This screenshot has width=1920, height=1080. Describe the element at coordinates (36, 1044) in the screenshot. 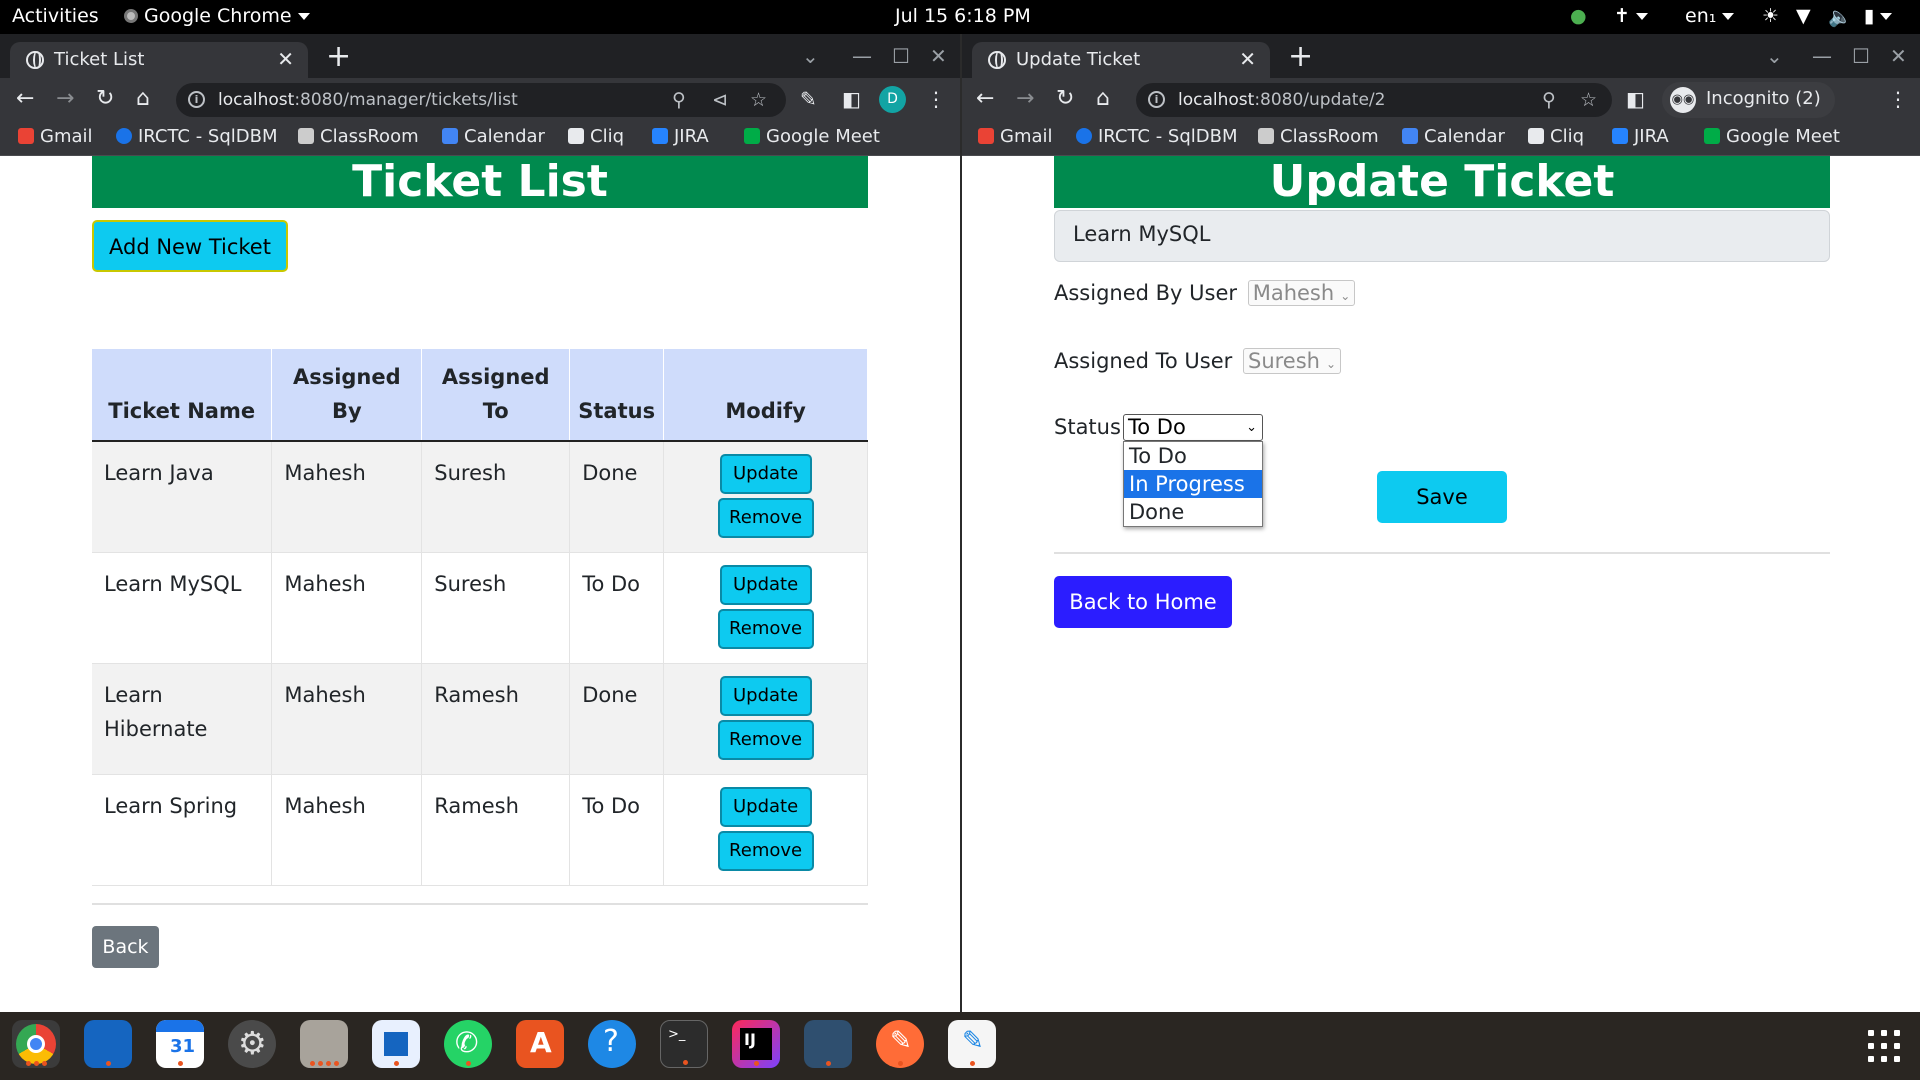

I see `chrome-app-icon` at that location.